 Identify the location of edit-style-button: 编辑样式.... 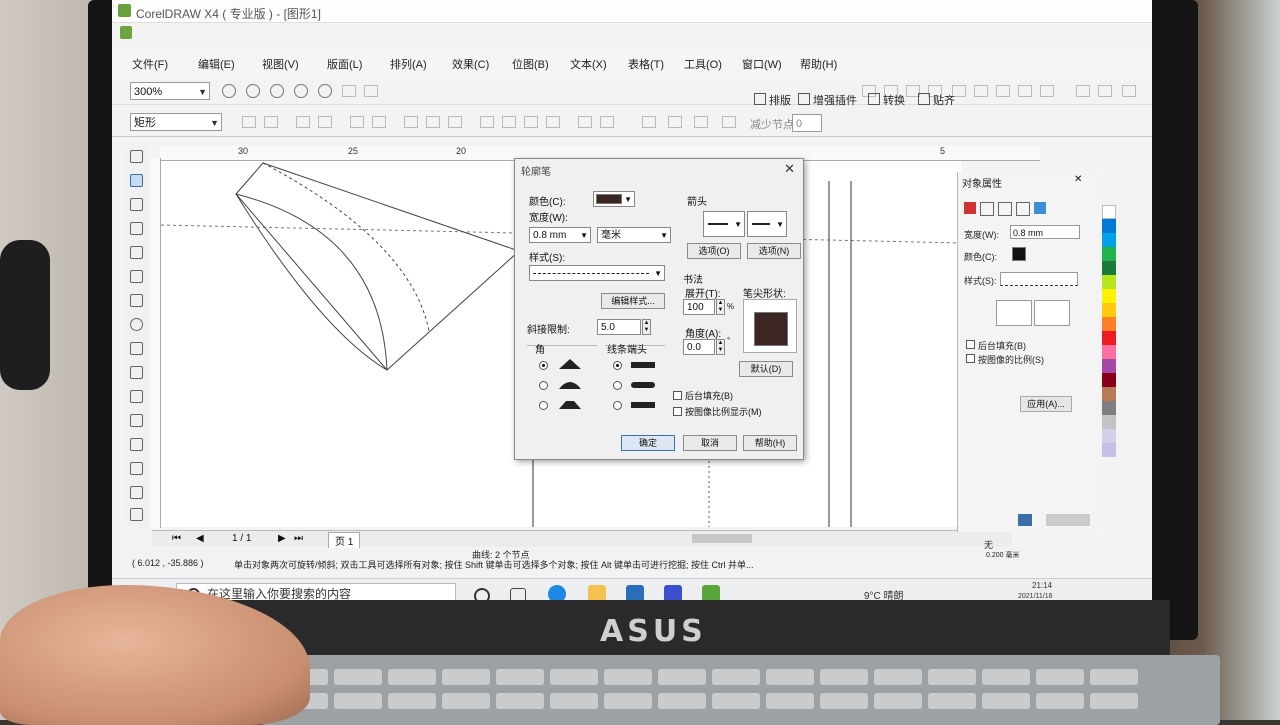
(633, 301).